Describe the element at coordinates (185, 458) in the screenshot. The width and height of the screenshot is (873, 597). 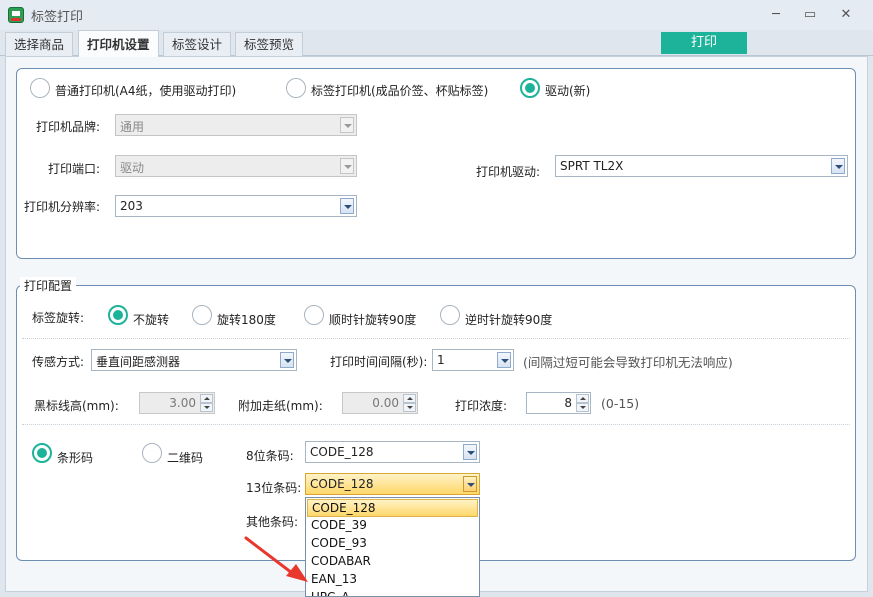
I see `radio-qrcode-label: 二维码` at that location.